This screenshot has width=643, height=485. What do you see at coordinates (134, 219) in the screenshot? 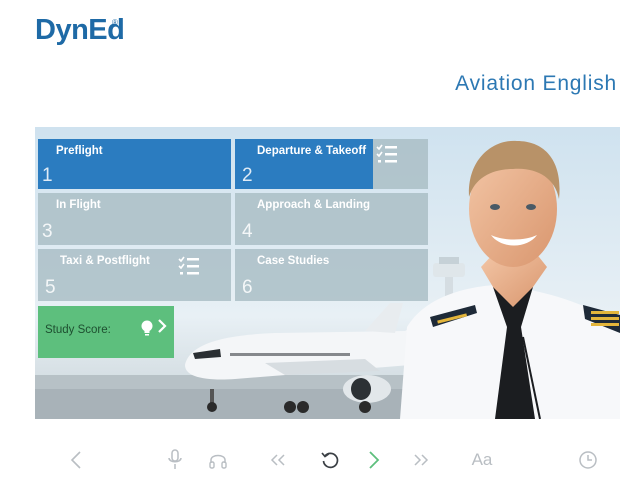
I see `module-tile-in-flight: In Flight 3` at bounding box center [134, 219].